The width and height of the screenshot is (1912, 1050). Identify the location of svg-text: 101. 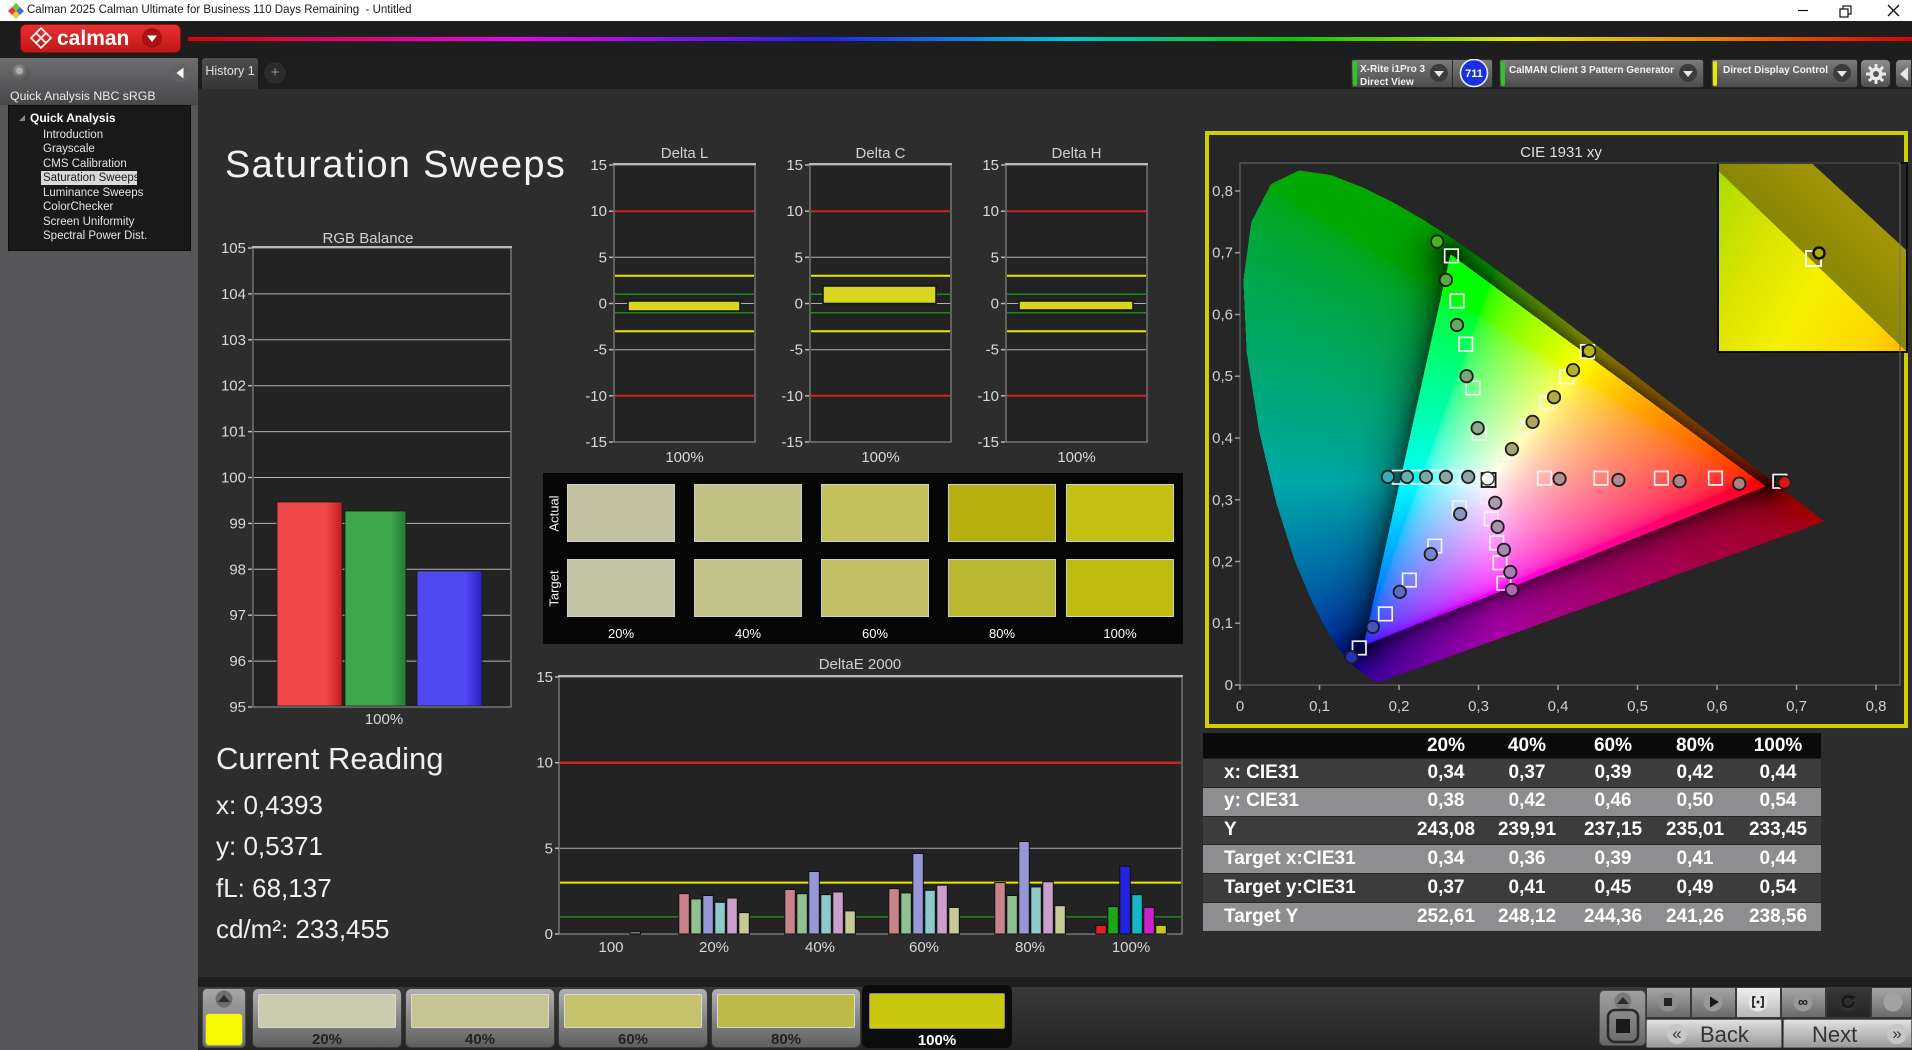
(233, 432).